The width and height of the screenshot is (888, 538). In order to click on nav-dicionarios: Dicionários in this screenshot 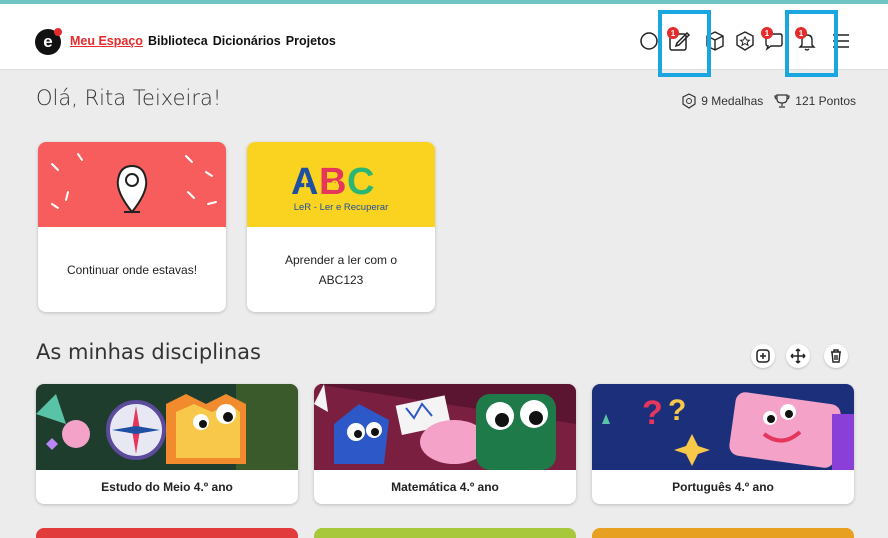, I will do `click(247, 41)`.